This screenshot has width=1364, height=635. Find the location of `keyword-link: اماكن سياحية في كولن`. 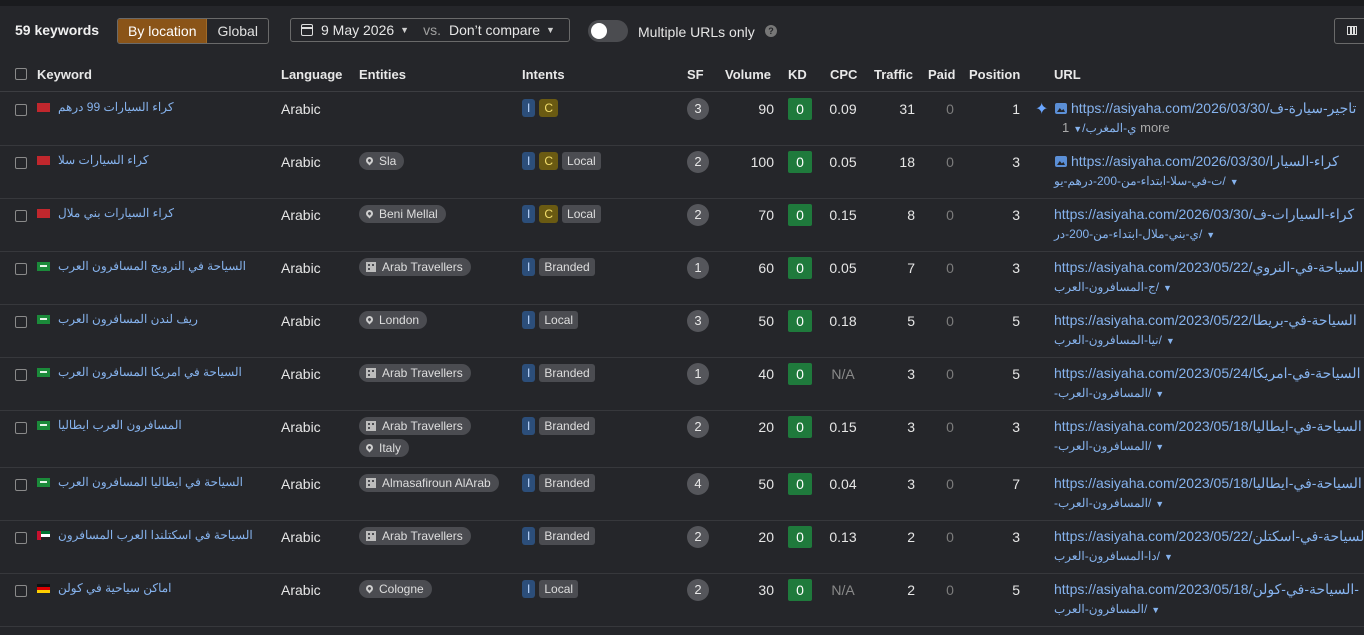

keyword-link: اماكن سياحية في كولن is located at coordinates (163, 588).